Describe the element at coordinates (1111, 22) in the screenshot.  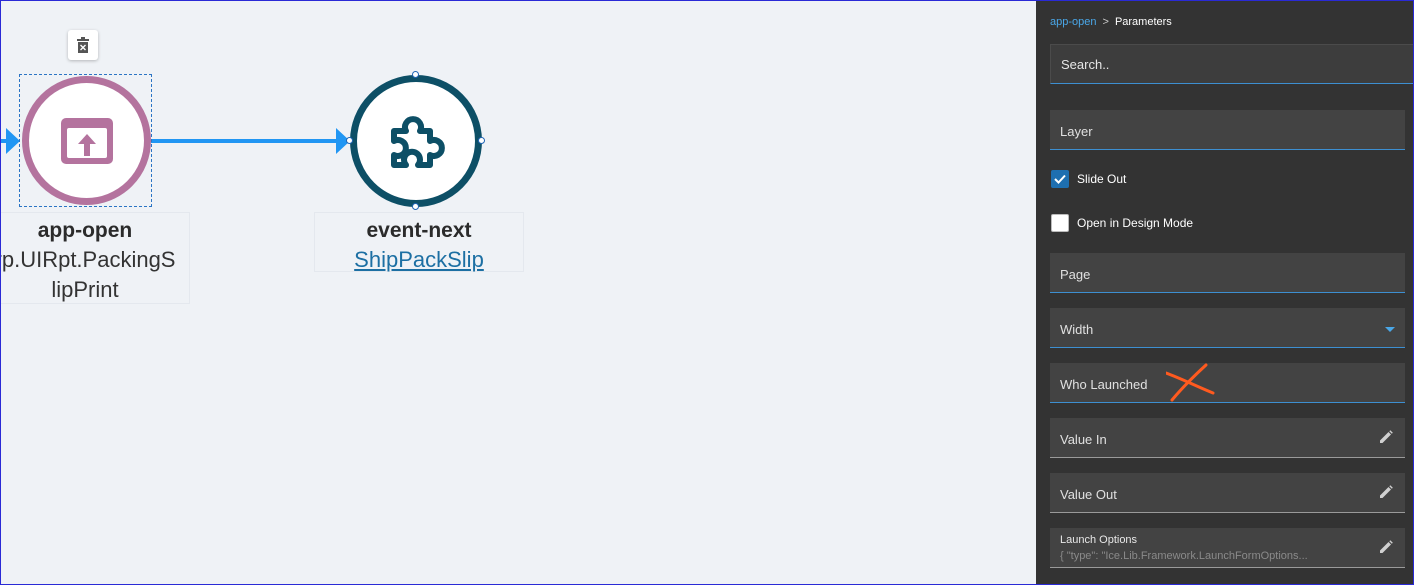
I see `breadcrumb: app-open > Parameters` at that location.